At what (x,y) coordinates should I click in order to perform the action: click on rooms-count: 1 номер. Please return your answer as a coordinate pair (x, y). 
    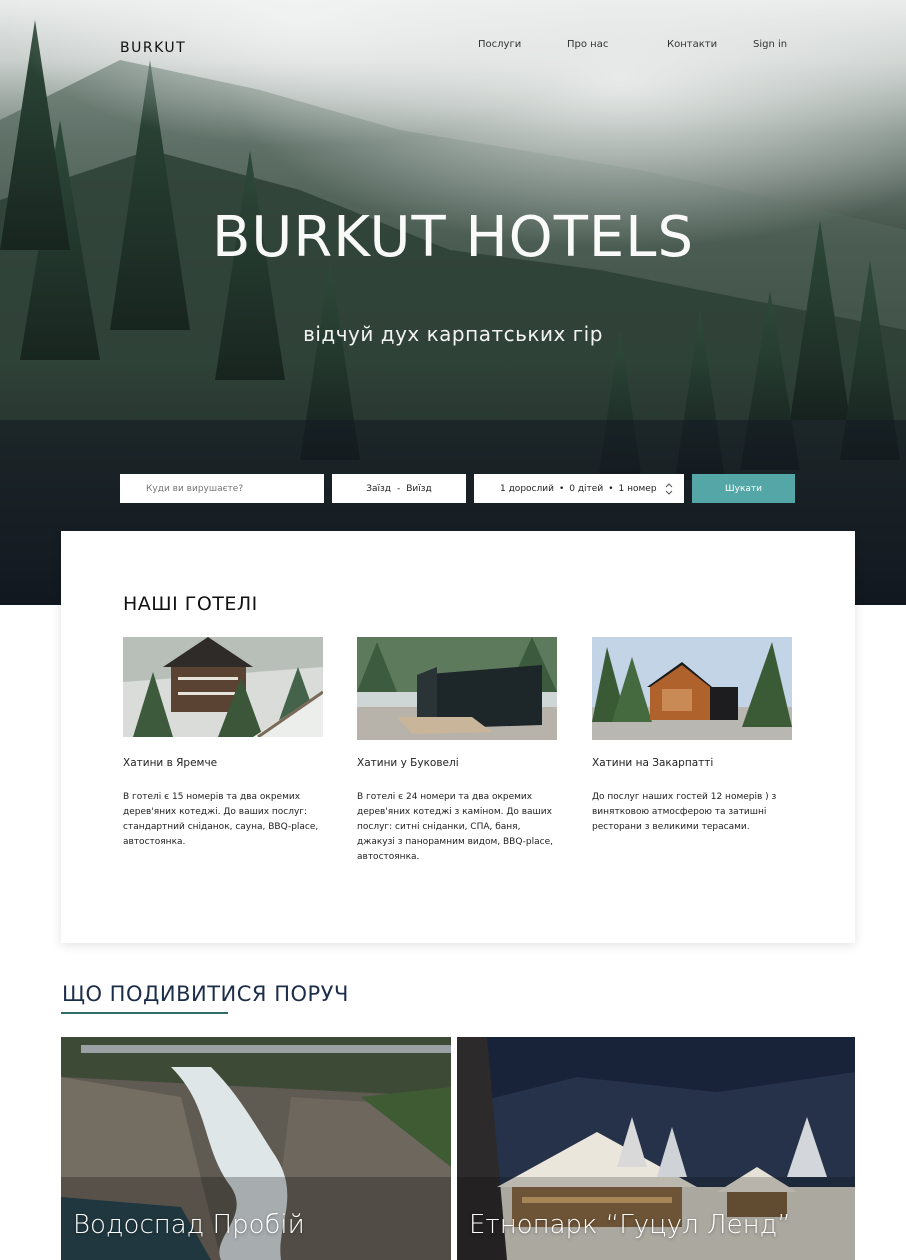
    Looking at the image, I should click on (637, 488).